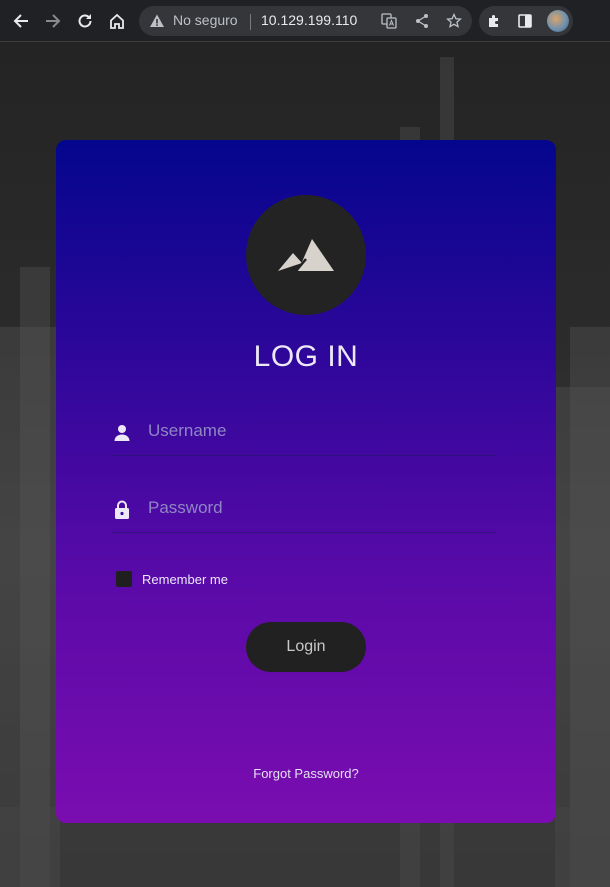 This screenshot has height=887, width=610. I want to click on mountain-icon, so click(306, 255).